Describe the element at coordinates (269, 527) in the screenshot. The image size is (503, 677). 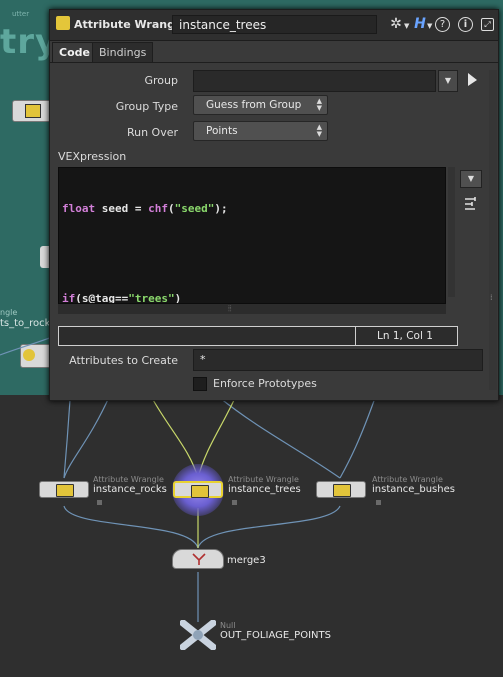
I see `wire-bushes-merge` at that location.